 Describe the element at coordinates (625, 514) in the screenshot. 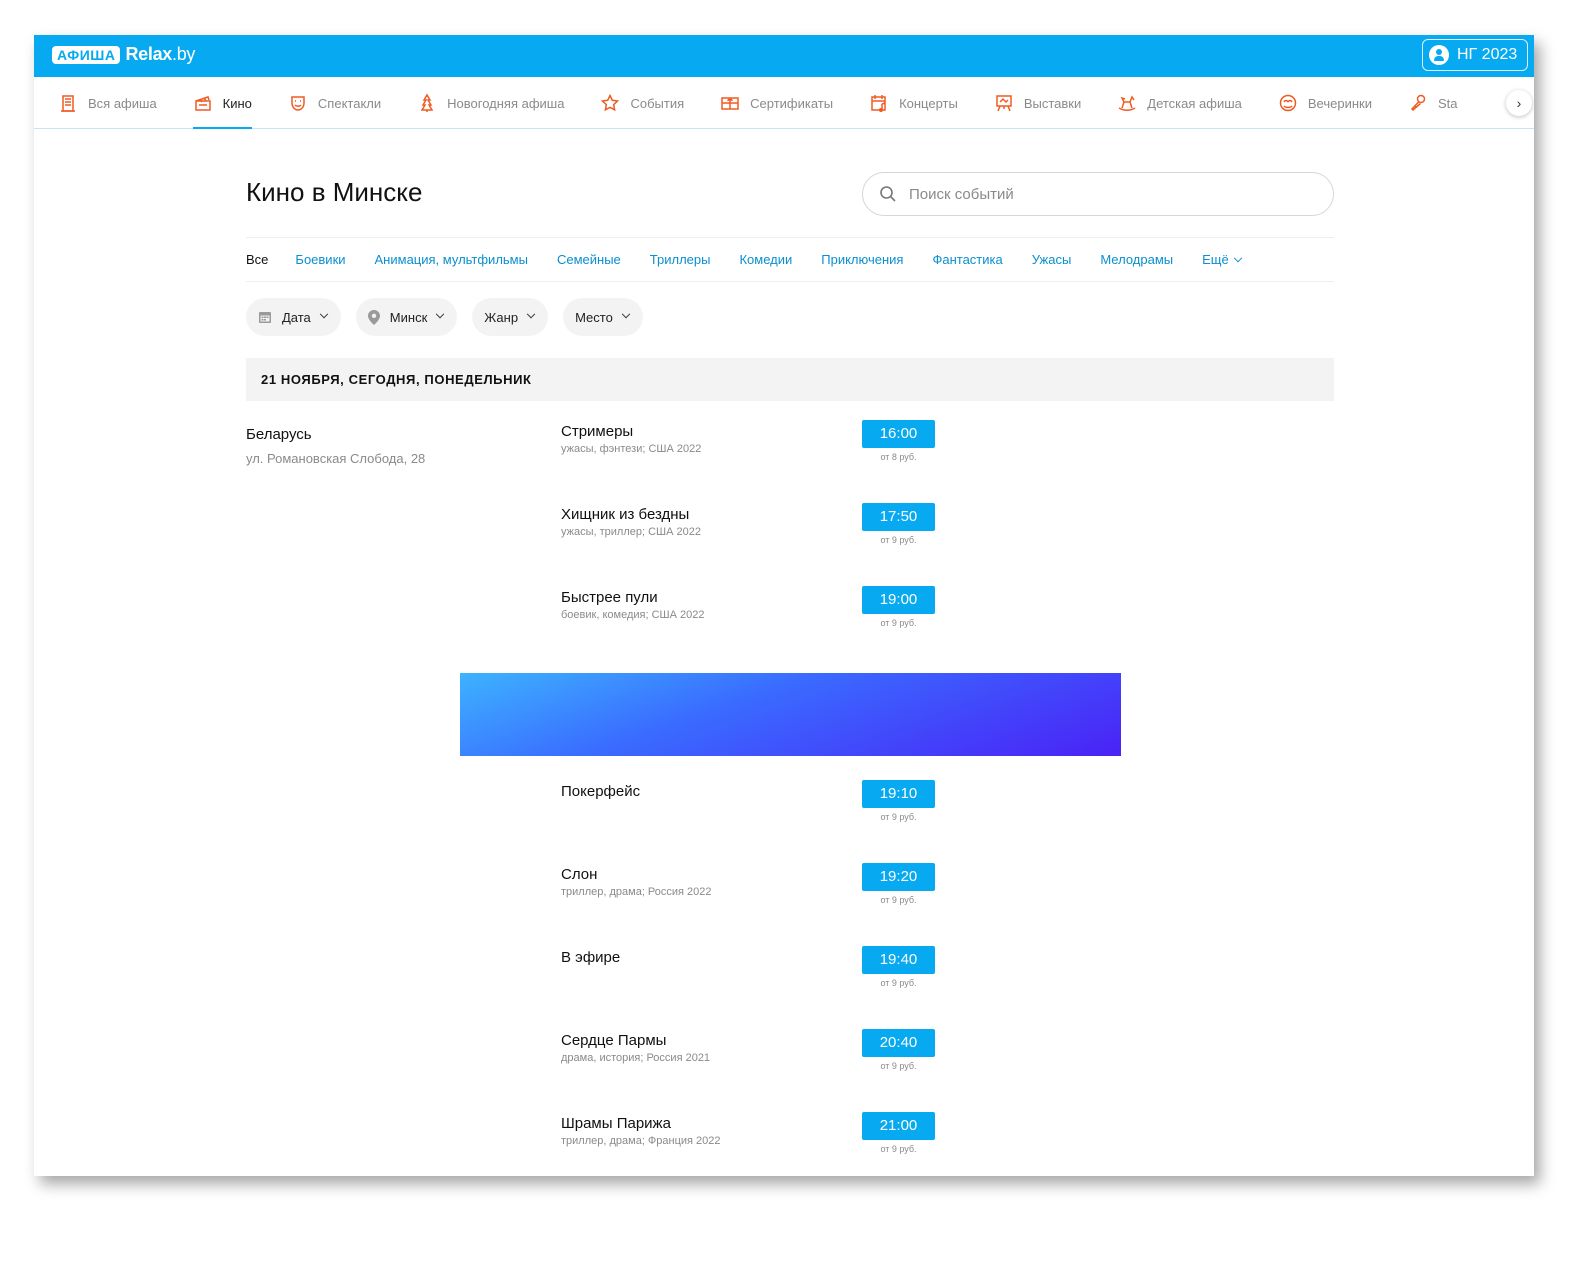

I see `movie-title: Хищник из бездны` at that location.